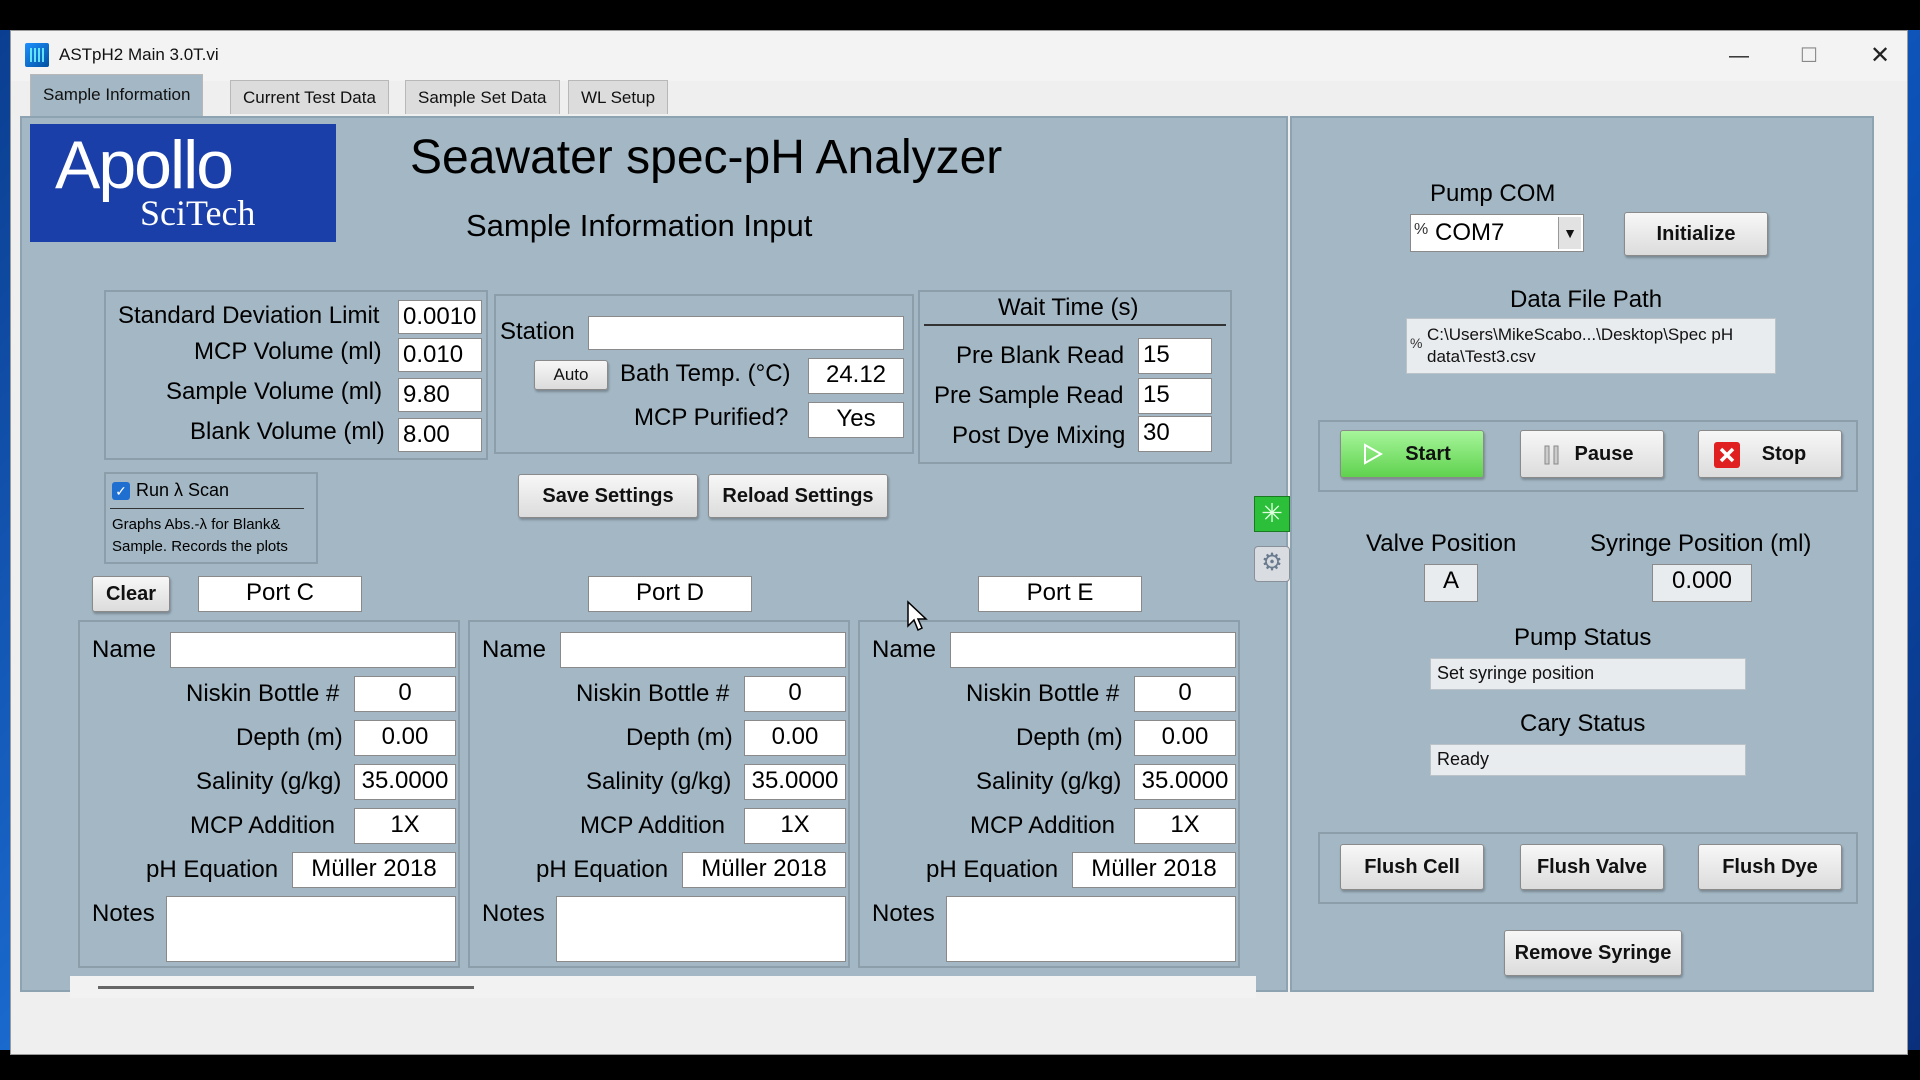 The image size is (1920, 1080). Describe the element at coordinates (798, 496) in the screenshot. I see `reload-settings-button: Reload Settings` at that location.